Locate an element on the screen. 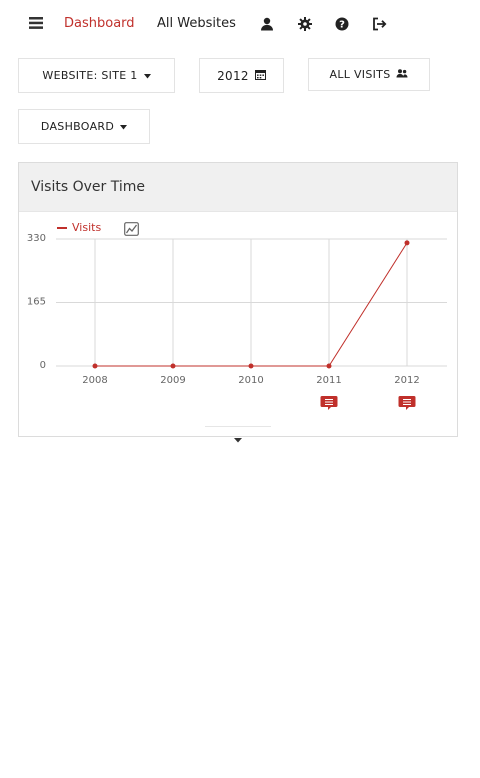 The image size is (480, 778). segment-selector-label: ALL VISITS is located at coordinates (360, 74).